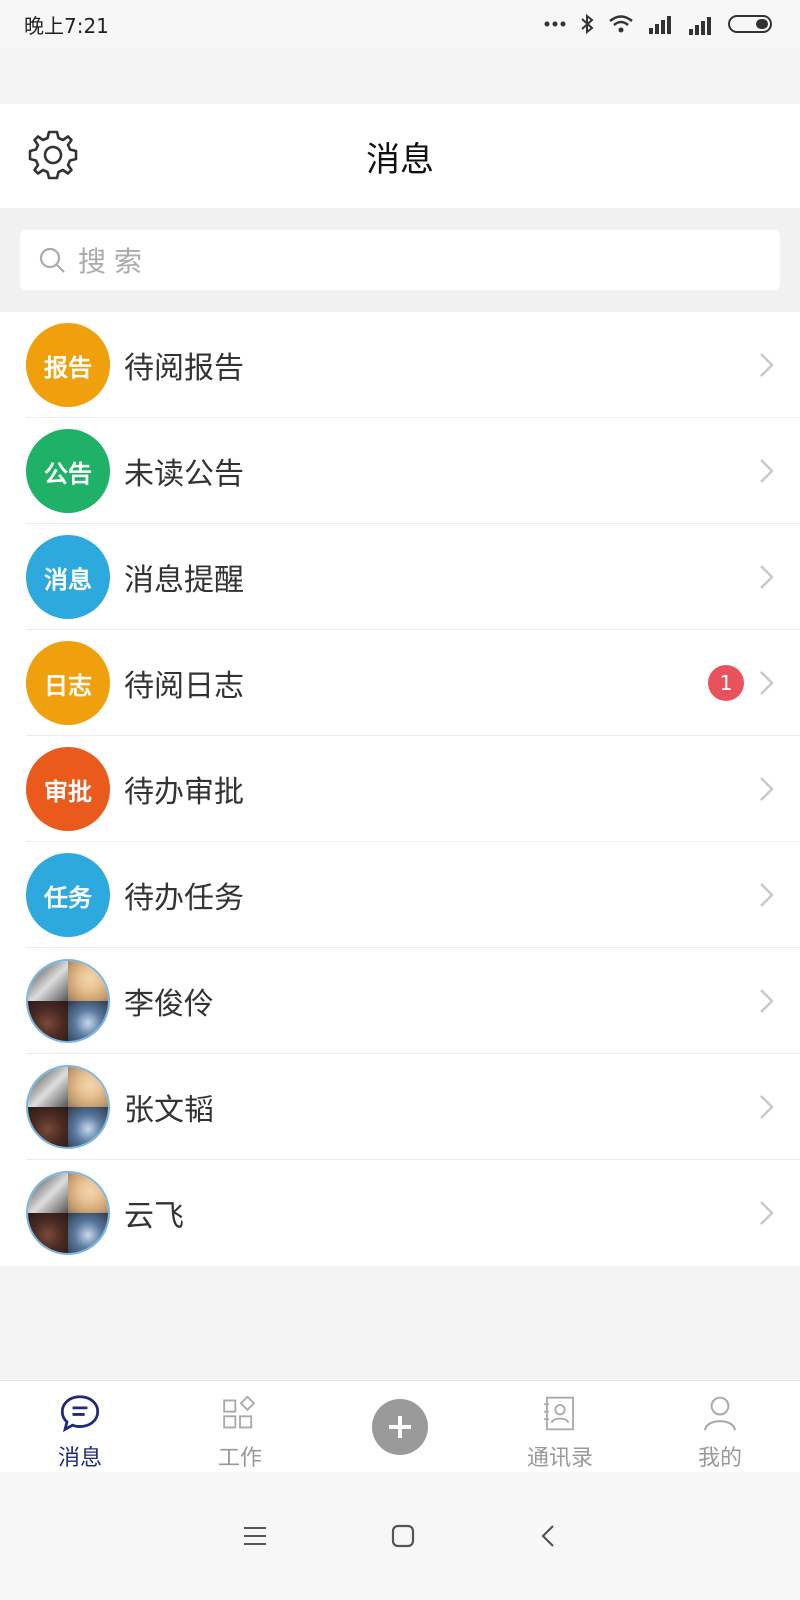 This screenshot has height=1600, width=800. Describe the element at coordinates (559, 1458) in the screenshot. I see `tab-label: 通讯录` at that location.